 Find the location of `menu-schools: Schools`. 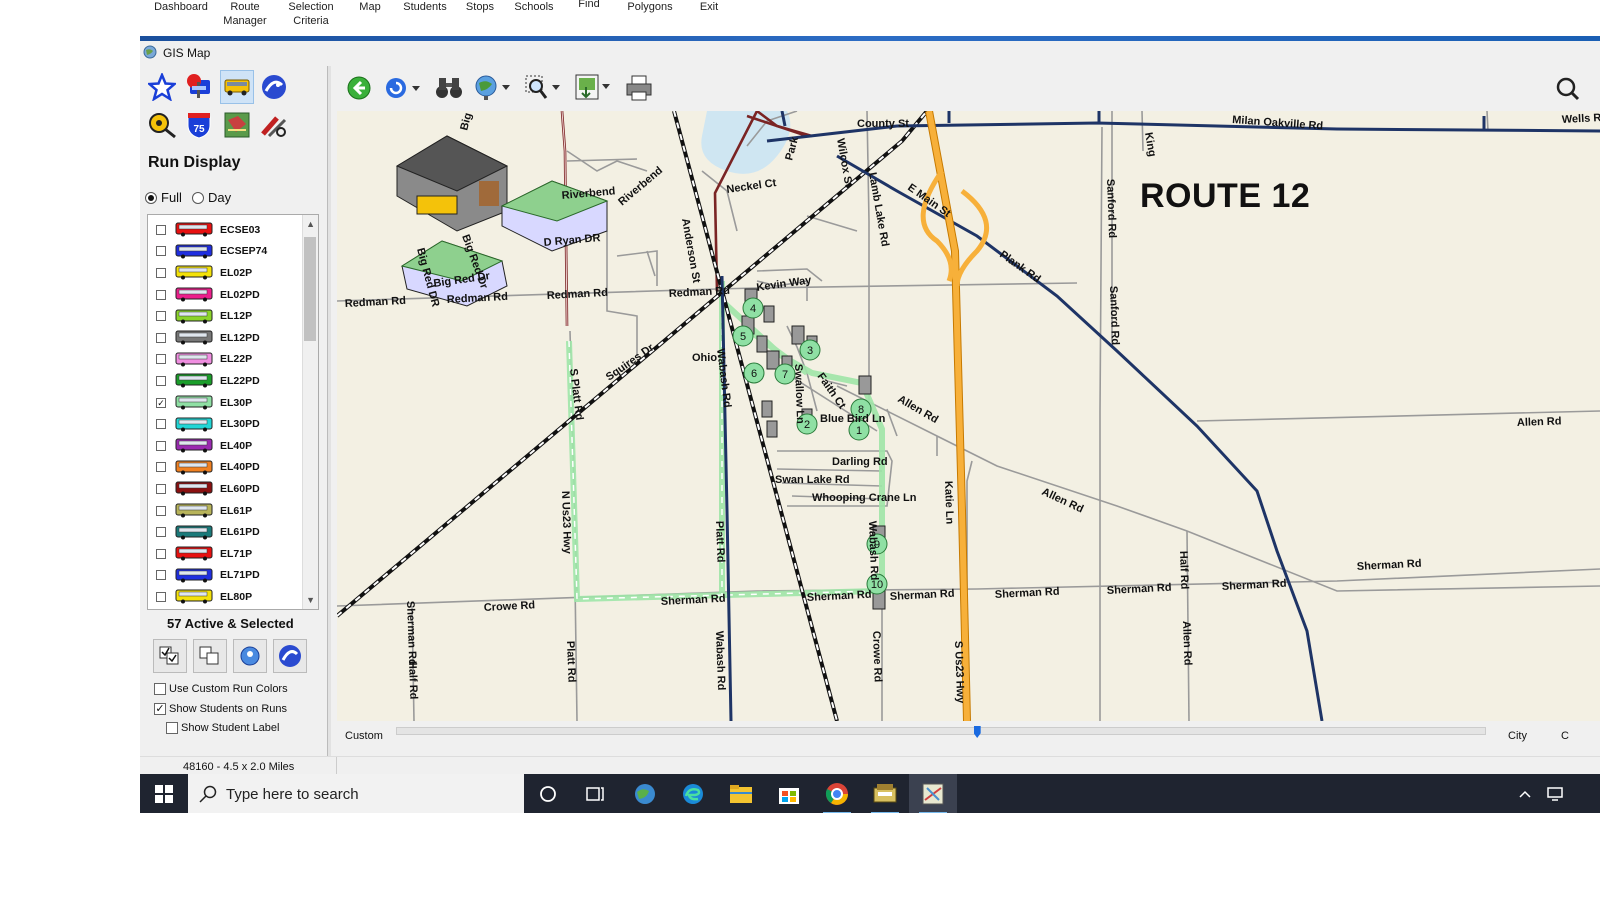

menu-schools: Schools is located at coordinates (534, 7).